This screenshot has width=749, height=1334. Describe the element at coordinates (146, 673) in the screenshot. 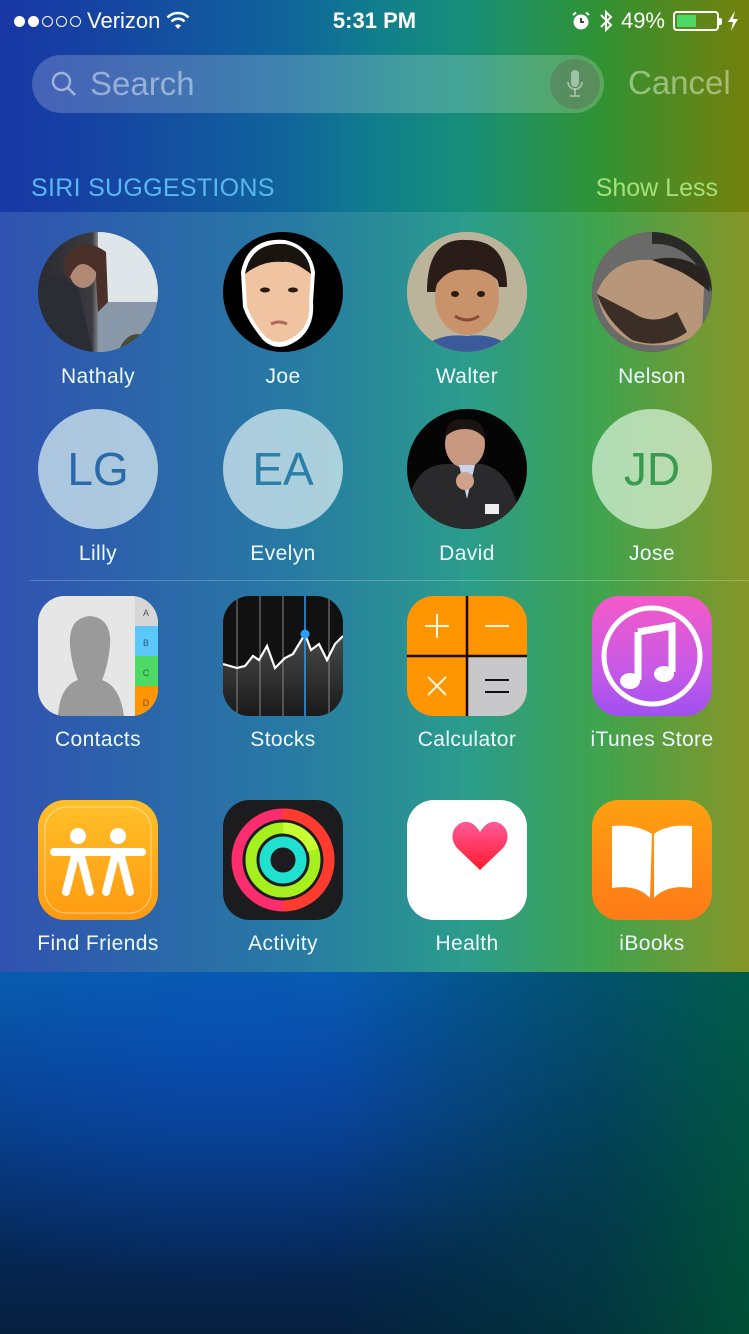

I see `contacts-tab-c: C` at that location.